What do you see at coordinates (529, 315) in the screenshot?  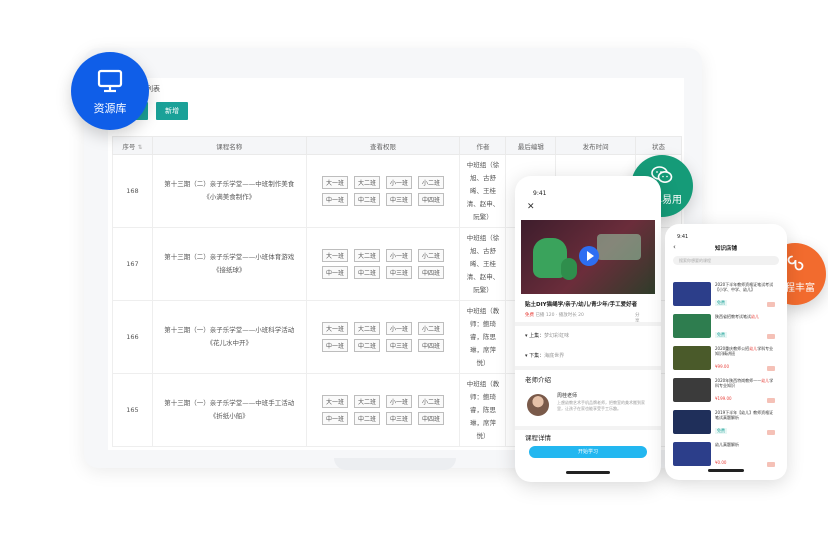 I see `price-free: 免费` at bounding box center [529, 315].